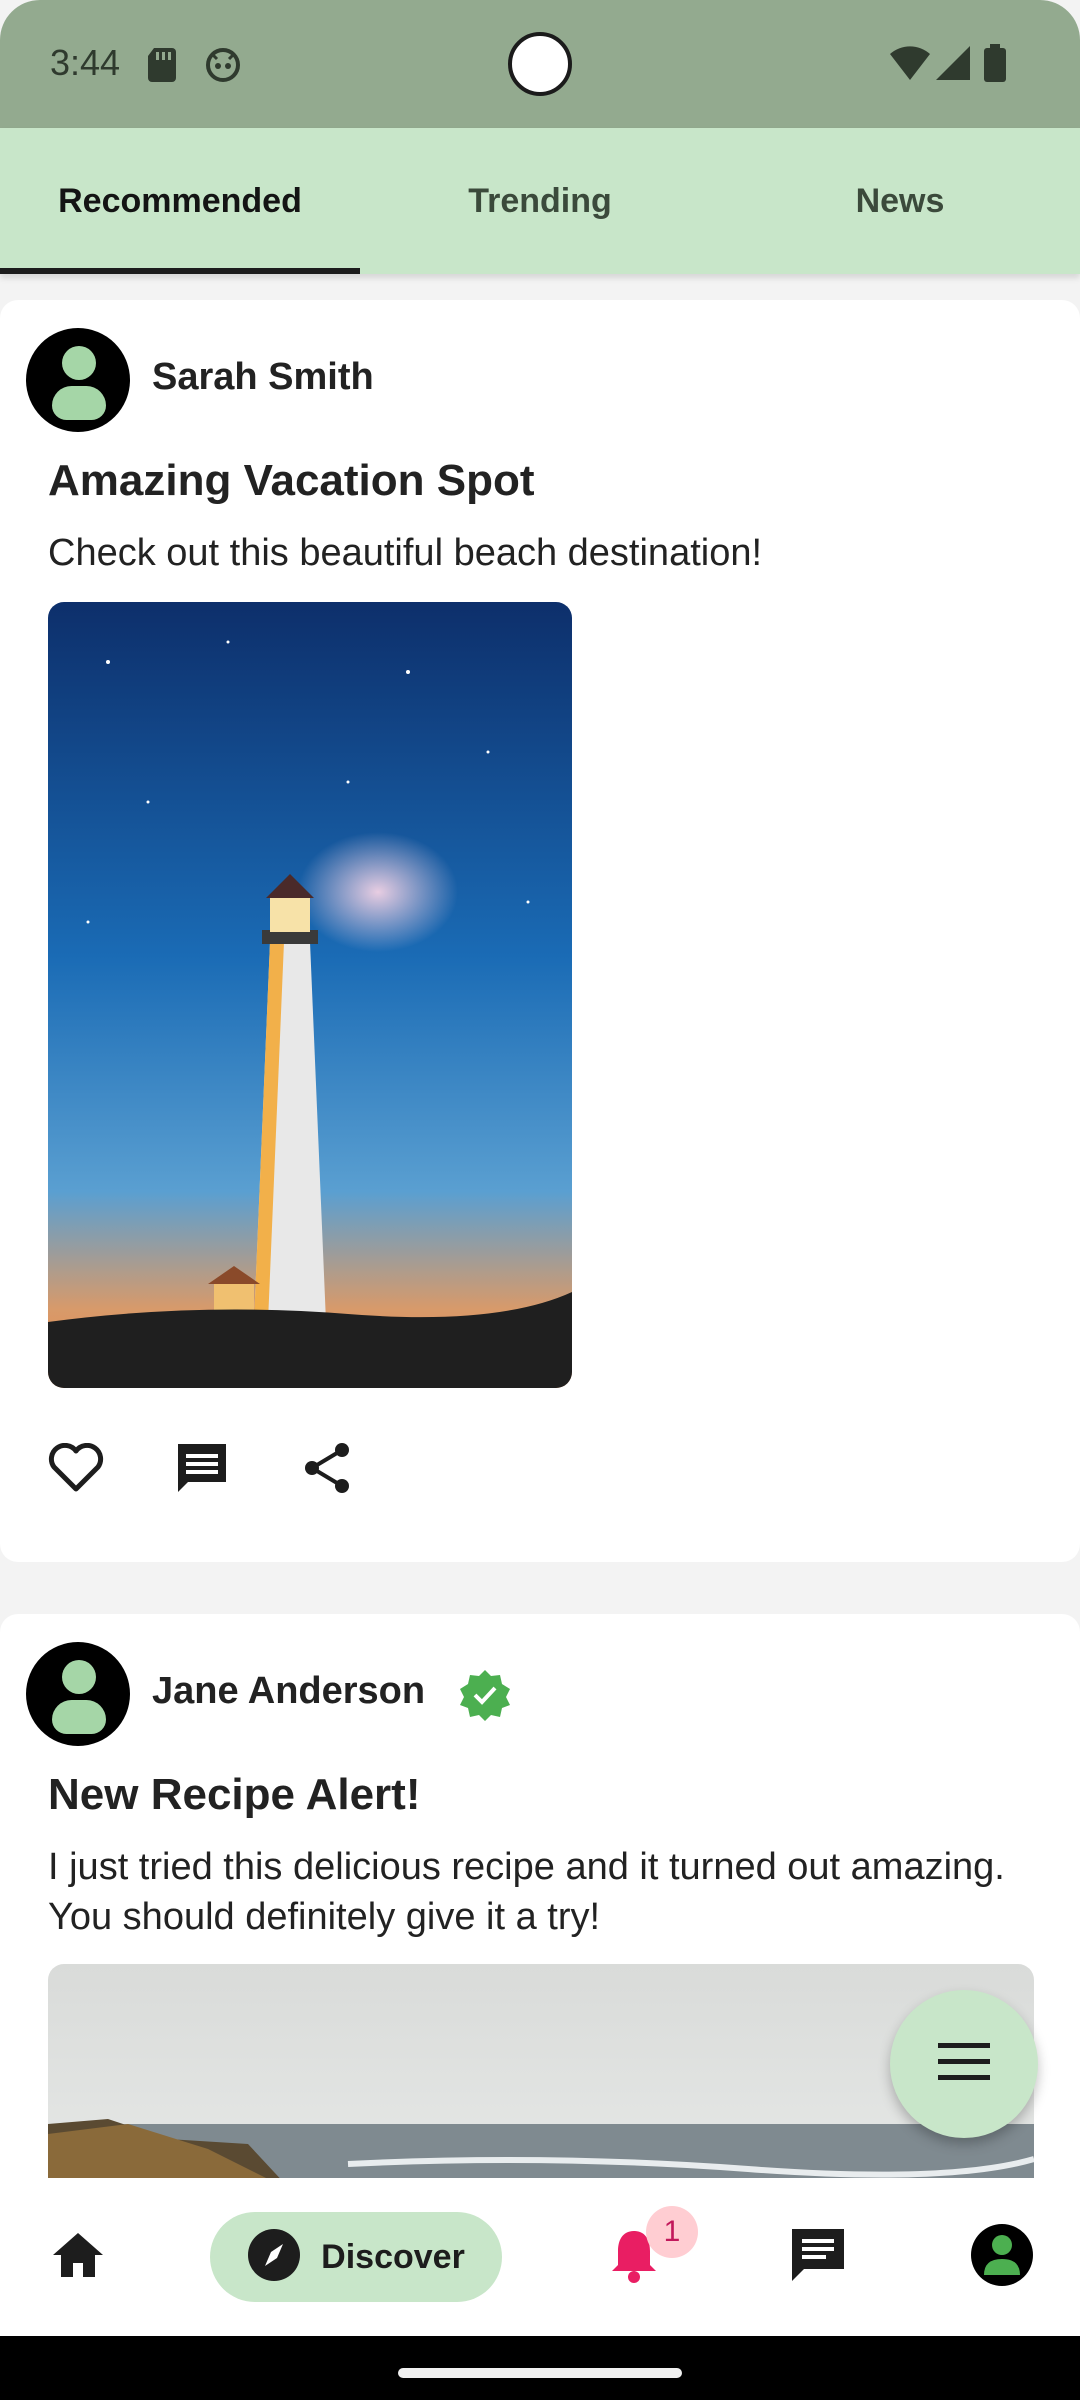 This screenshot has height=2400, width=1080. I want to click on tab-recommended: Recommended, so click(180, 201).